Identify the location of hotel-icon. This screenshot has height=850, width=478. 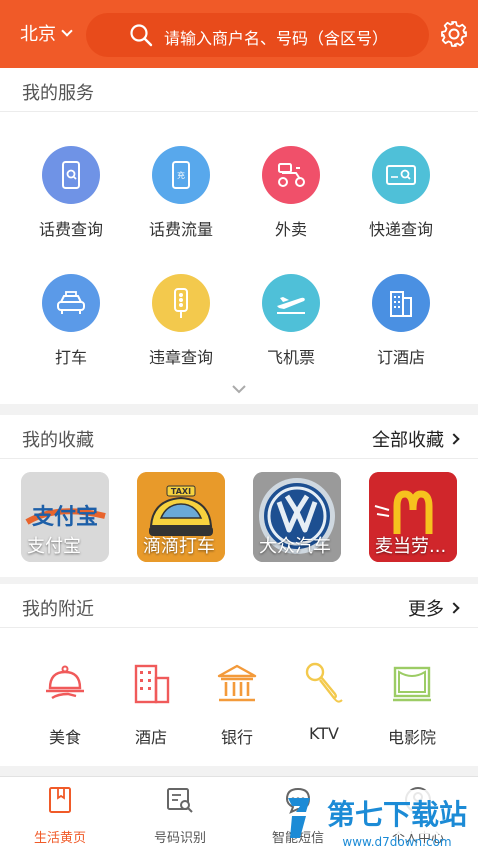
(152, 684).